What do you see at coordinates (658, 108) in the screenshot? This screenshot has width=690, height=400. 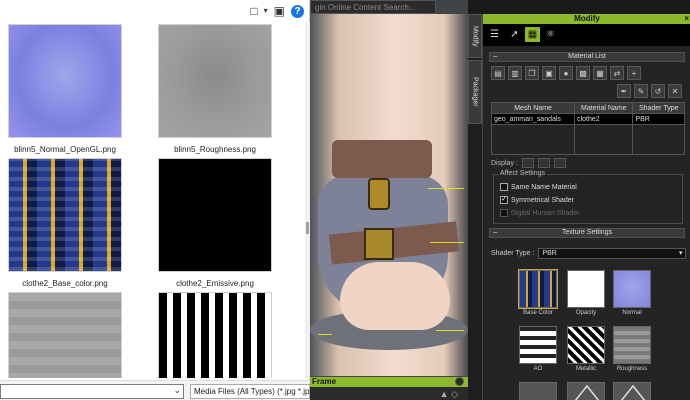 I see `column-header: Shader Type` at bounding box center [658, 108].